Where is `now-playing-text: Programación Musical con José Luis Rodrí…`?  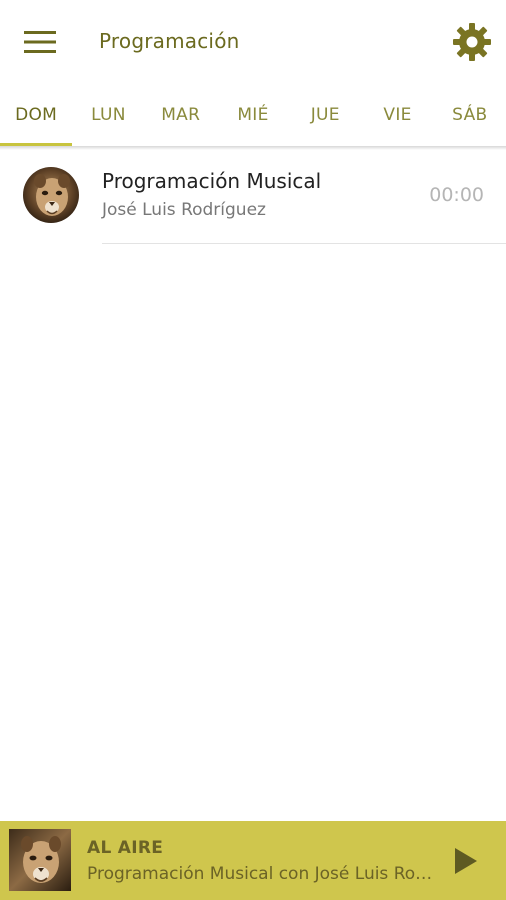
now-playing-text: Programación Musical con José Luis Rodrí… is located at coordinates (262, 874).